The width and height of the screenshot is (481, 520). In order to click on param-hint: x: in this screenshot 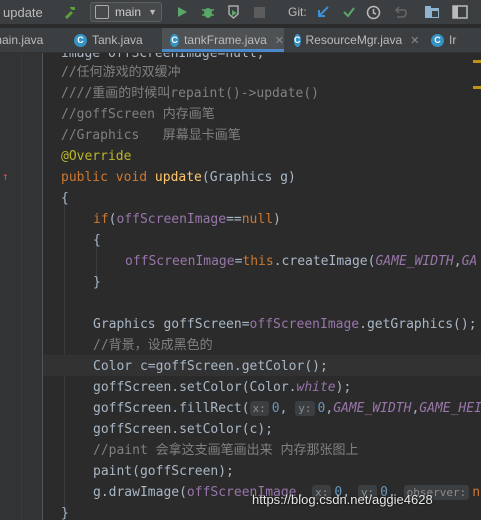, I will do `click(259, 408)`.